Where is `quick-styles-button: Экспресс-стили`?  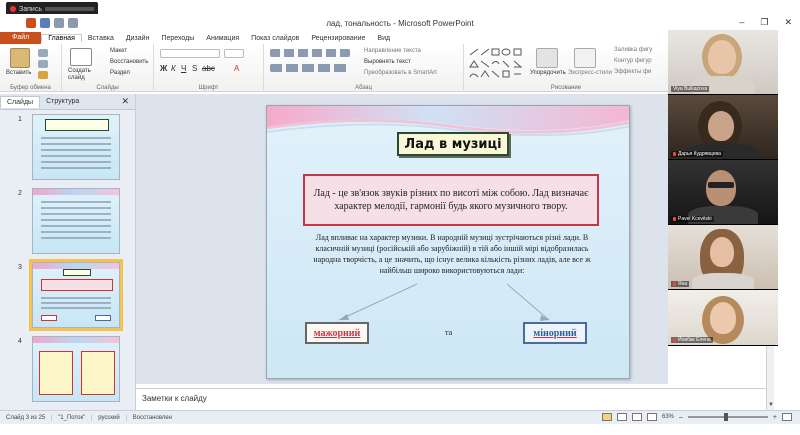 quick-styles-button: Экспресс-стили is located at coordinates (590, 73).